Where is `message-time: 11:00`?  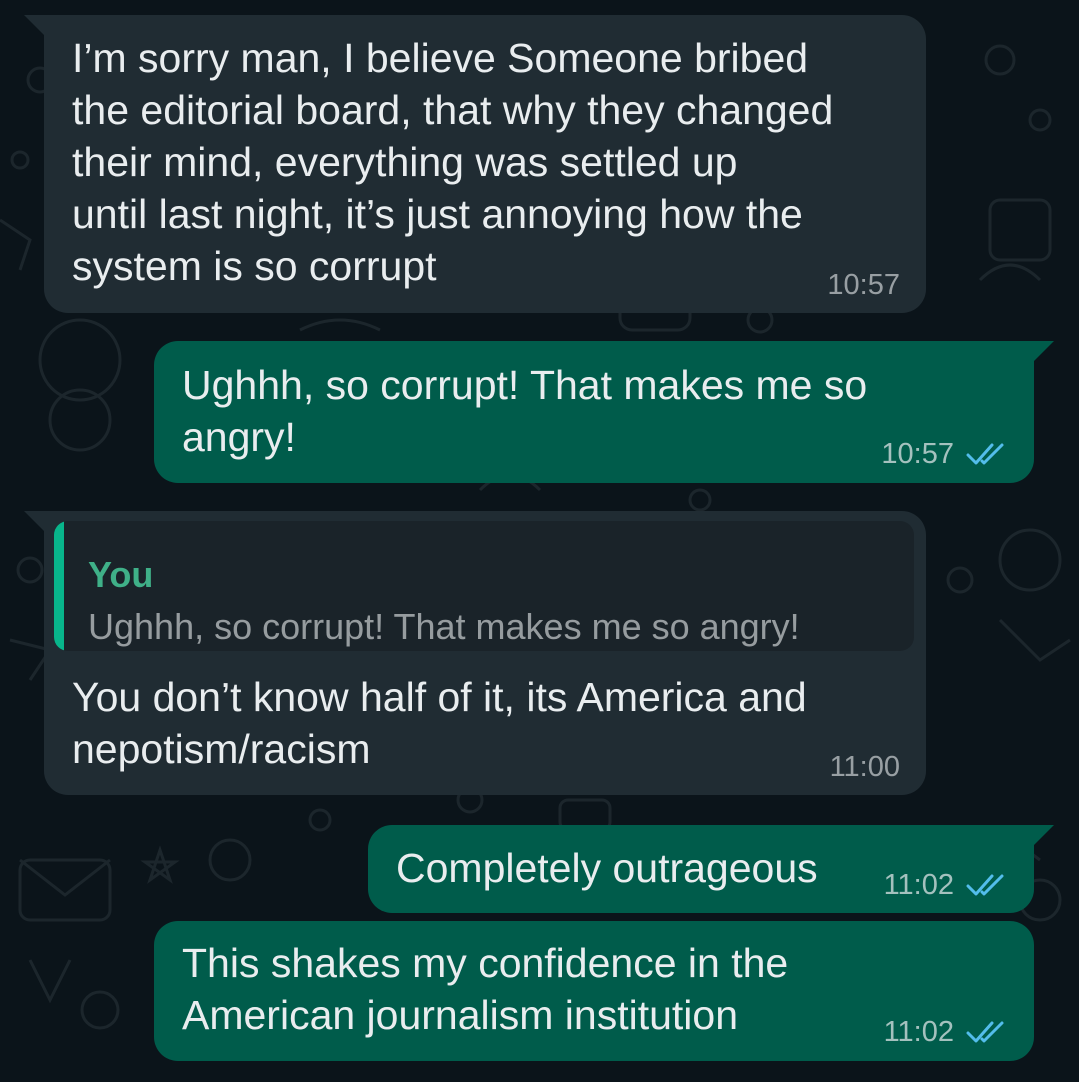 message-time: 11:00 is located at coordinates (864, 767).